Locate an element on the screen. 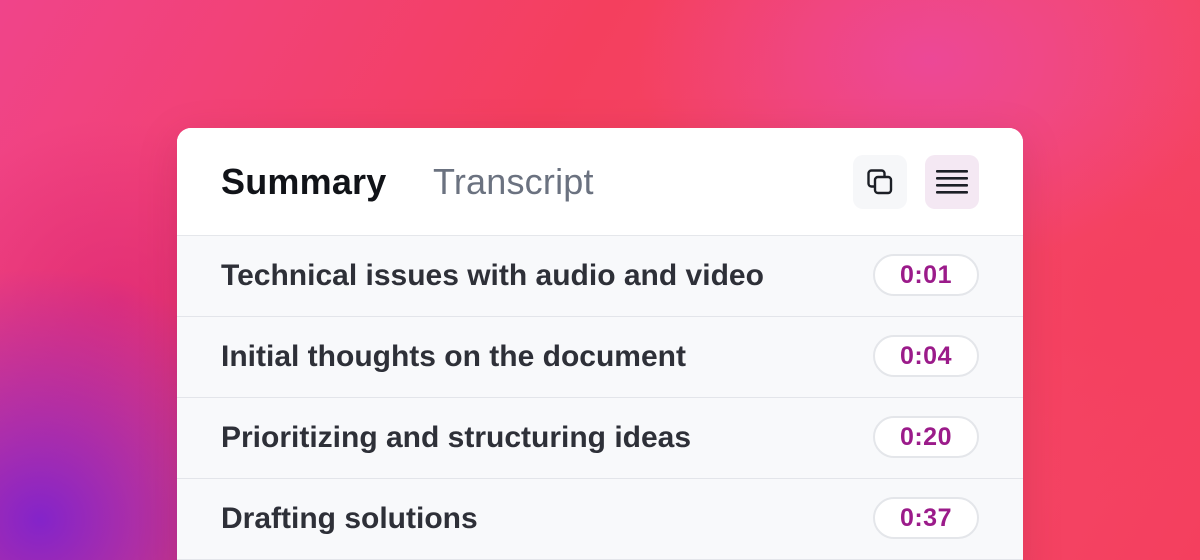 Image resolution: width=1200 pixels, height=560 pixels. copy-button is located at coordinates (880, 182).